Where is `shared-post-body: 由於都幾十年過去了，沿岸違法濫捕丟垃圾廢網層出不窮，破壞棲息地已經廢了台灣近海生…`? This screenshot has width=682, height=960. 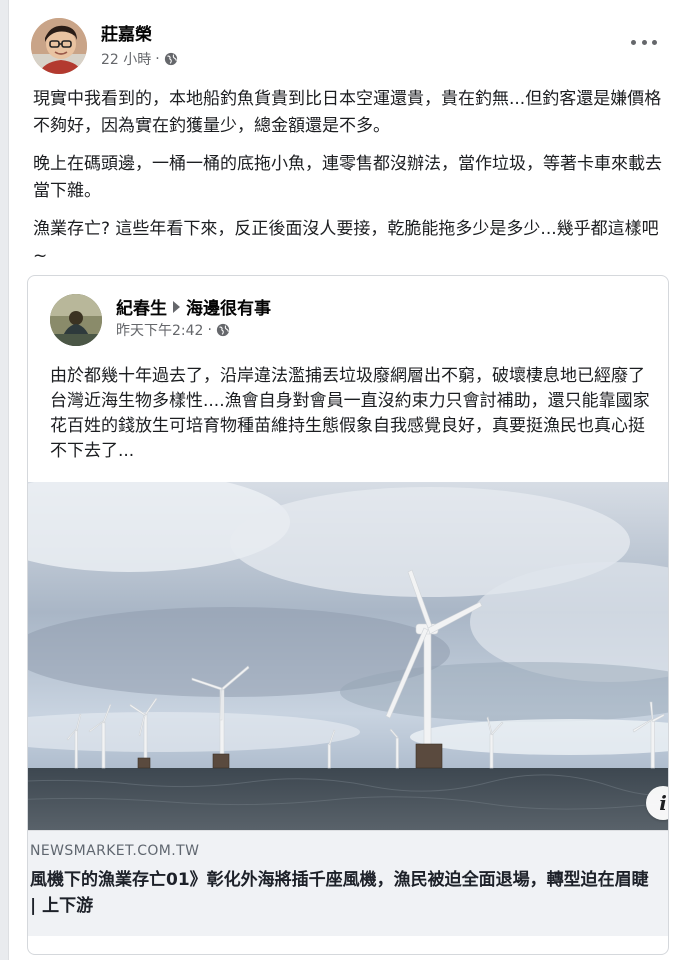
shared-post-body: 由於都幾十年過去了，沿岸違法濫捕丟垃圾廢網層出不窮，破壞棲息地已經廢了台灣近海生… is located at coordinates (350, 413).